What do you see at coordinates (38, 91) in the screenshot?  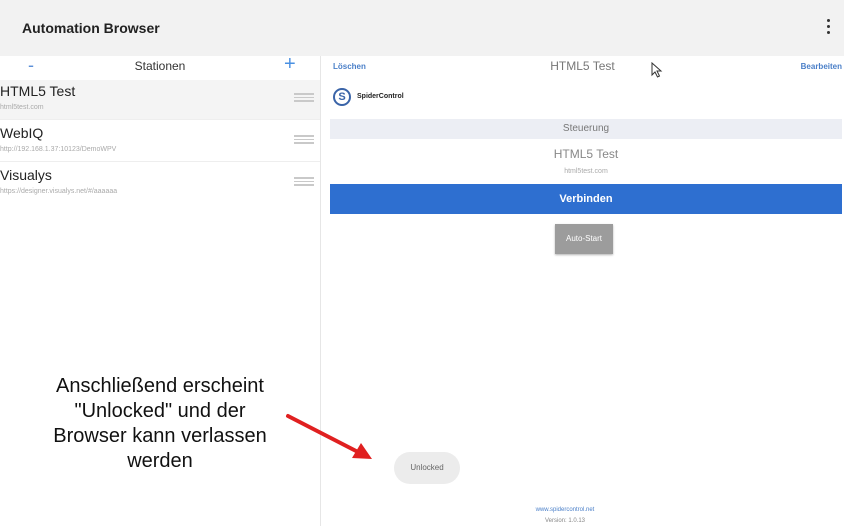 I see `station-name: HTML5 Test` at bounding box center [38, 91].